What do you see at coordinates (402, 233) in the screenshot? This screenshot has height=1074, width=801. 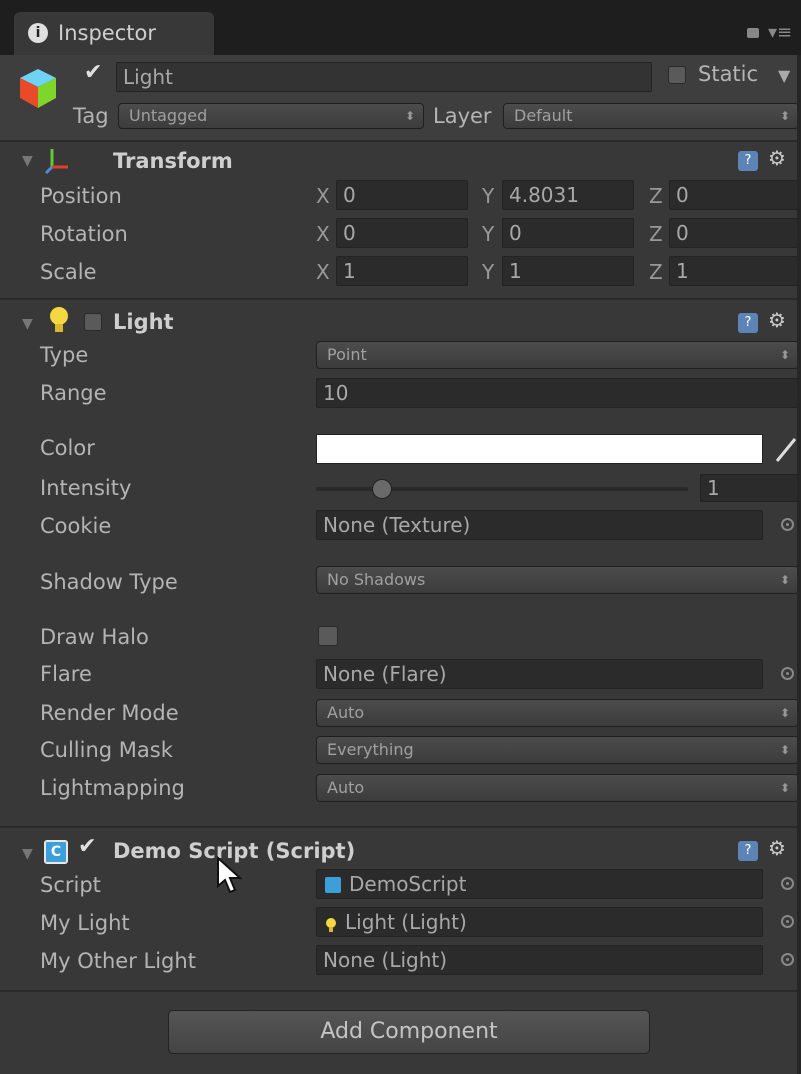 I see `rotation-x-field: 0` at bounding box center [402, 233].